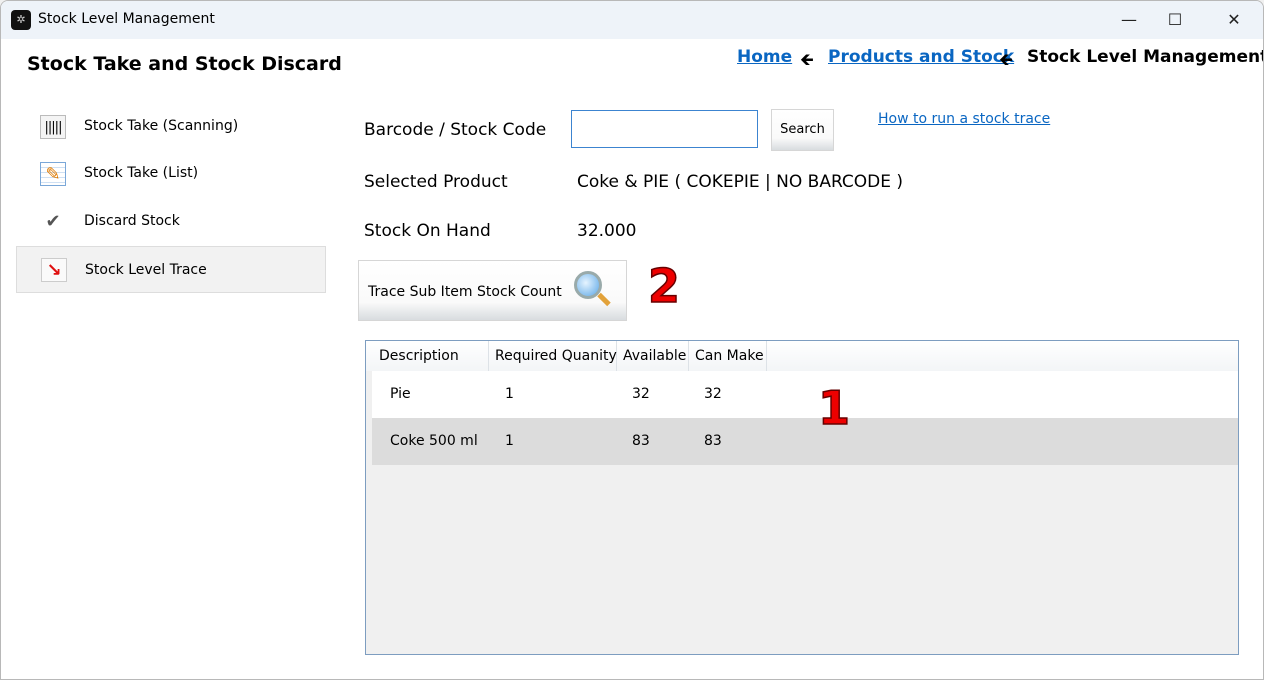 Image resolution: width=1264 pixels, height=680 pixels. What do you see at coordinates (802, 130) in the screenshot?
I see `search-button: Search` at bounding box center [802, 130].